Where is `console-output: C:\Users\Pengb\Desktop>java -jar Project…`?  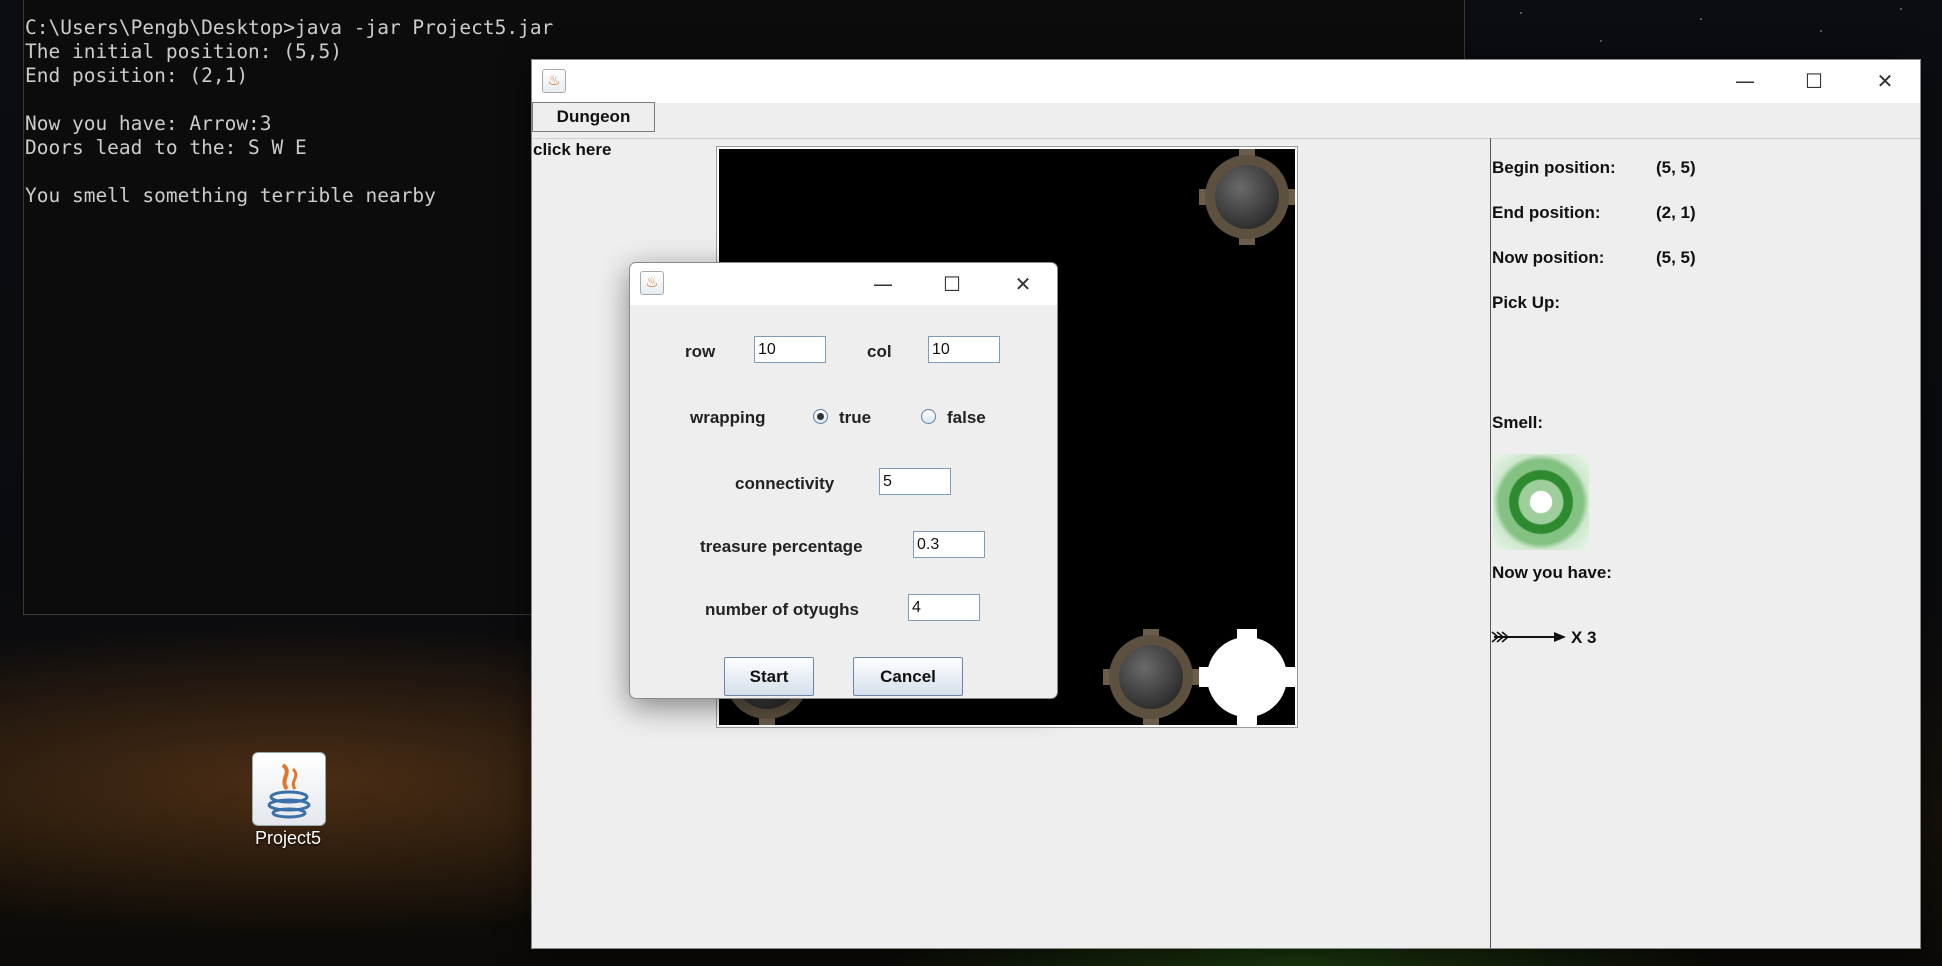 console-output: C:\Users\Pengb\Desktop>java -jar Project… is located at coordinates (289, 112).